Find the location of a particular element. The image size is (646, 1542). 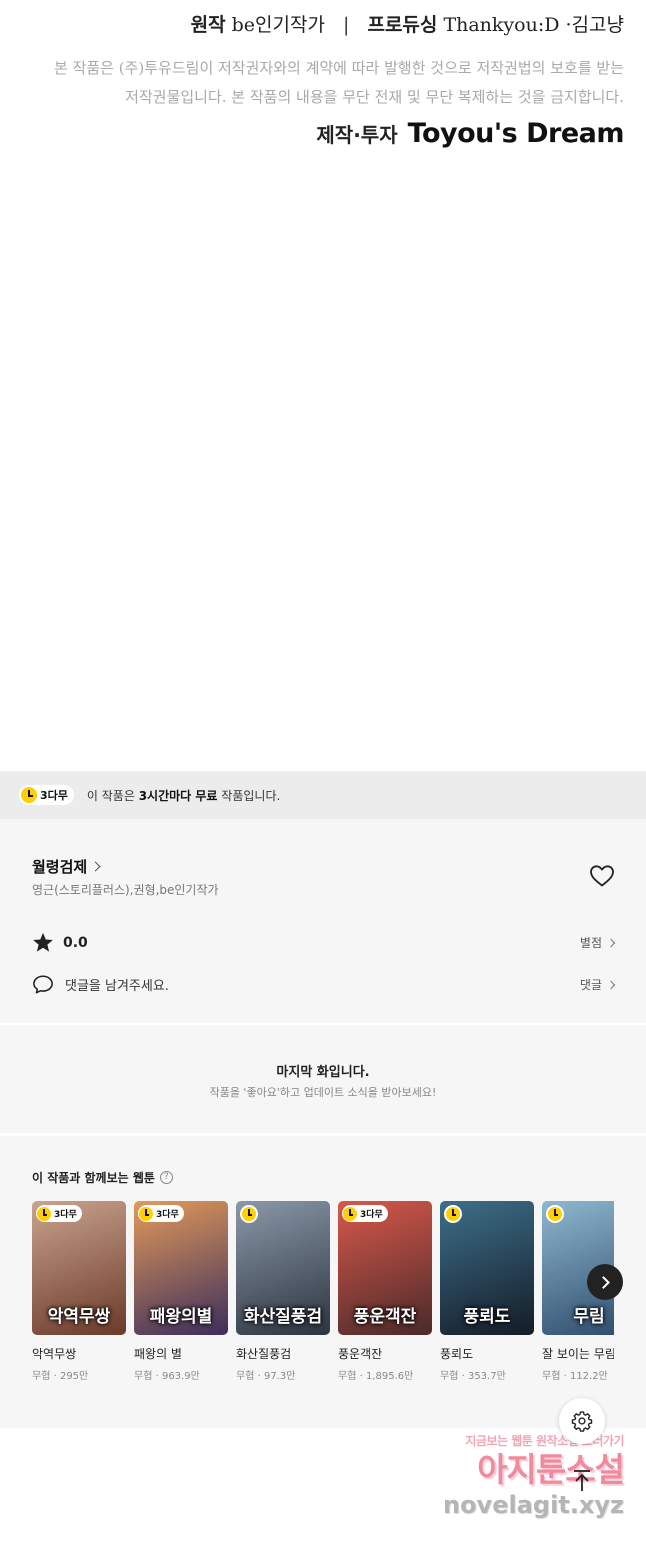

webtoon-card: 3다무패왕의별패왕의 별무협 · 963.9만 is located at coordinates (181, 1291).